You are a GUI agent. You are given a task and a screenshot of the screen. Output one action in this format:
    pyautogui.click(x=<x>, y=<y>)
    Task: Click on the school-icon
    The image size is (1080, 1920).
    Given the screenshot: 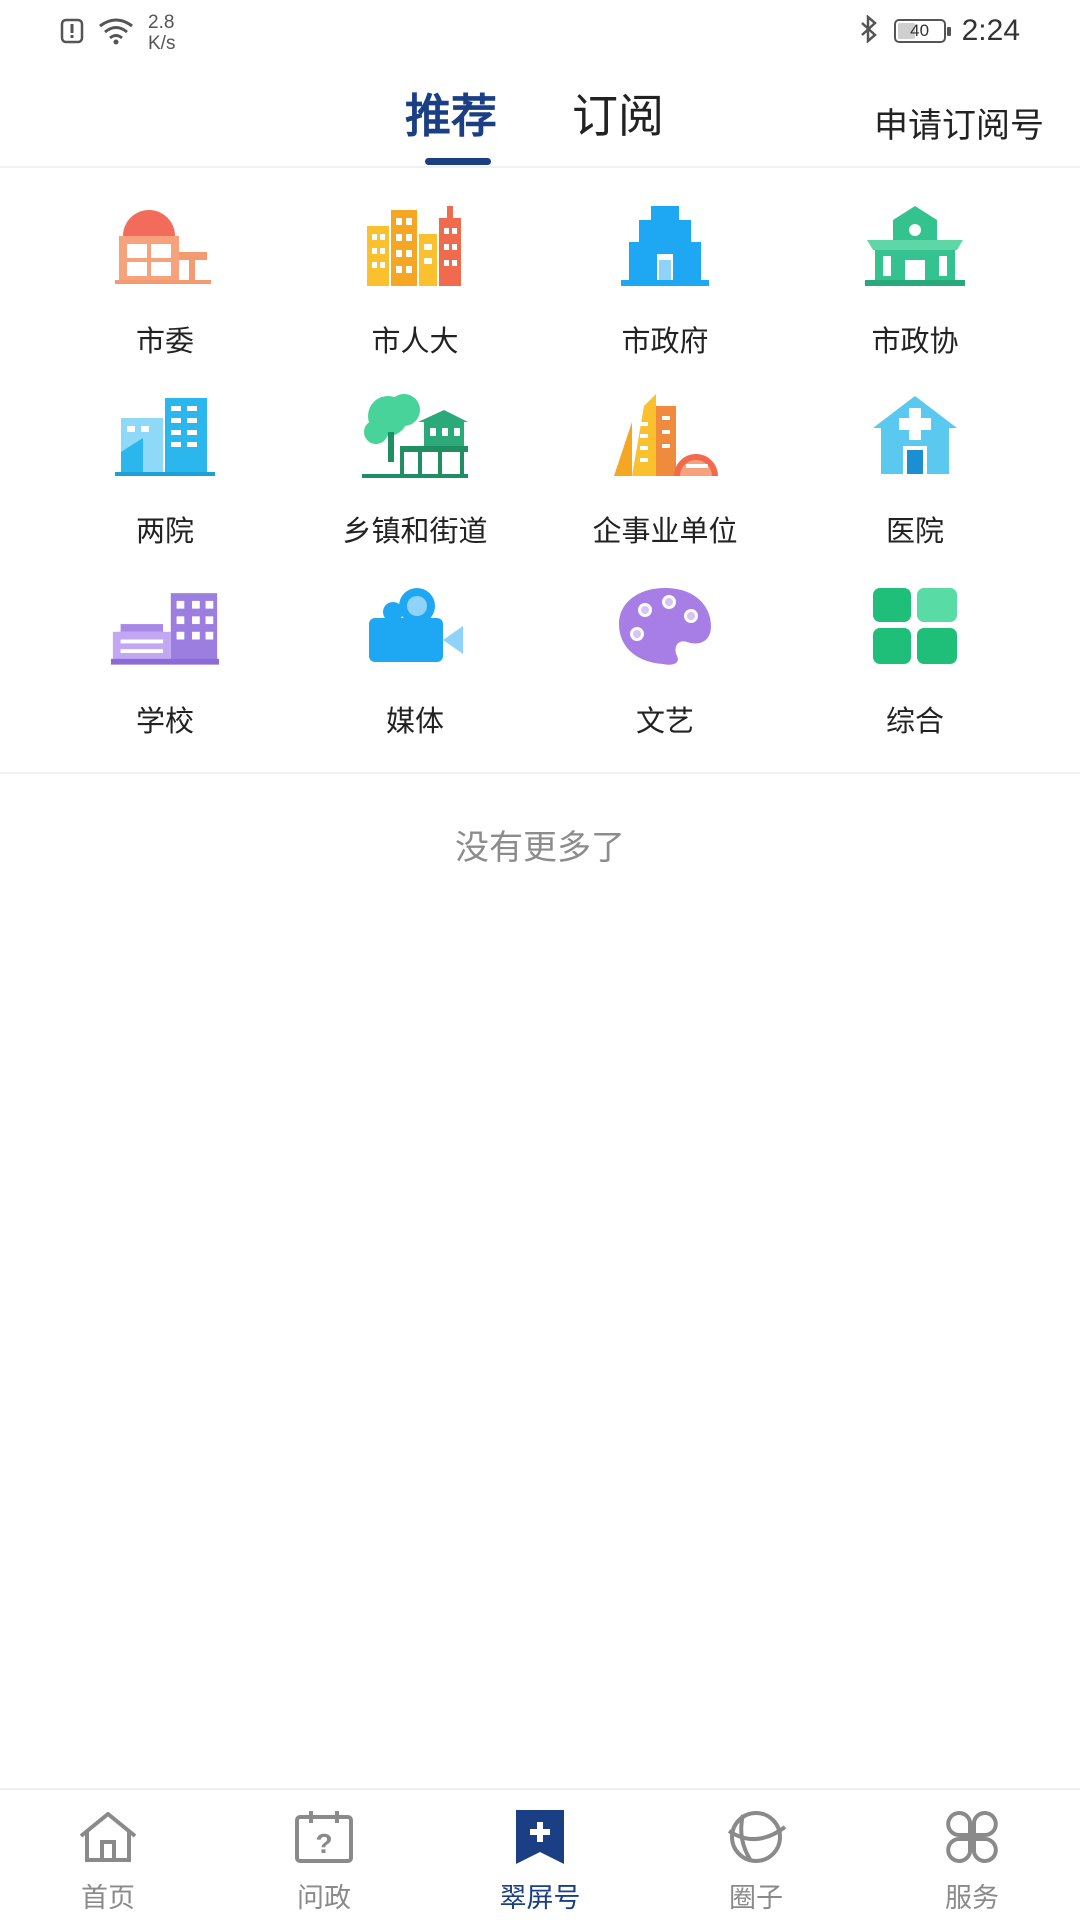 What is the action you would take?
    pyautogui.click(x=165, y=626)
    